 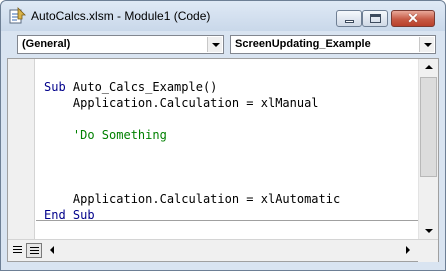 I want to click on window-title: AutoCalcs.xlsm - Module1 (Code), so click(x=121, y=16).